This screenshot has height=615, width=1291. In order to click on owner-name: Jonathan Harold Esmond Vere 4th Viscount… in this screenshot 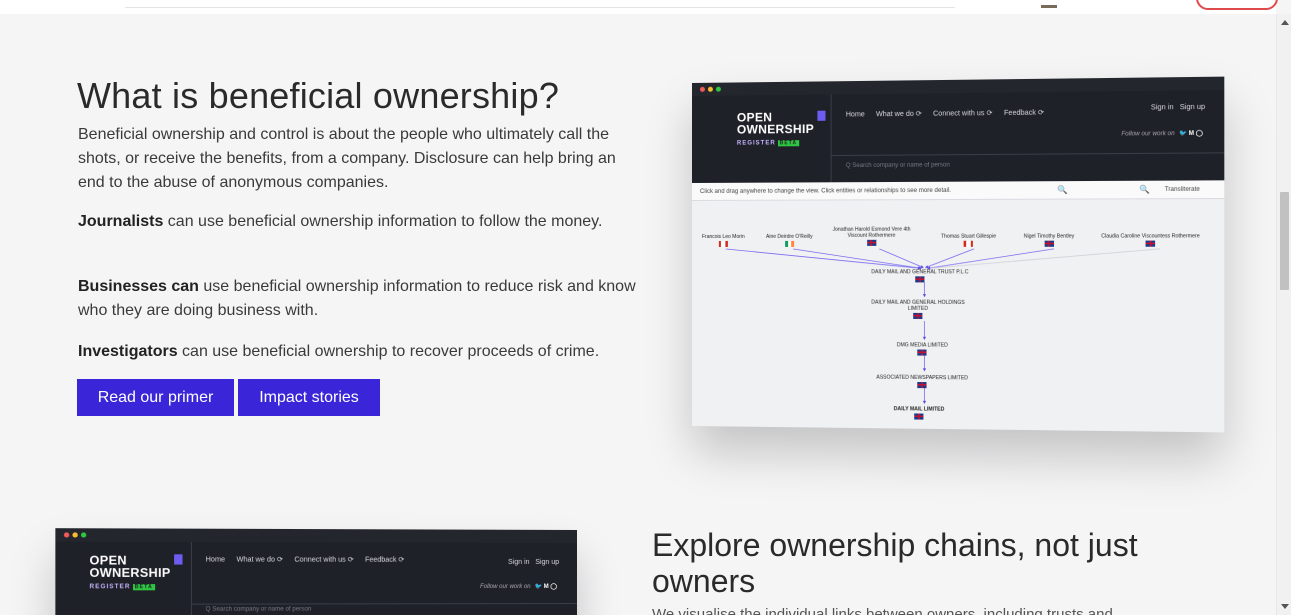, I will do `click(871, 232)`.